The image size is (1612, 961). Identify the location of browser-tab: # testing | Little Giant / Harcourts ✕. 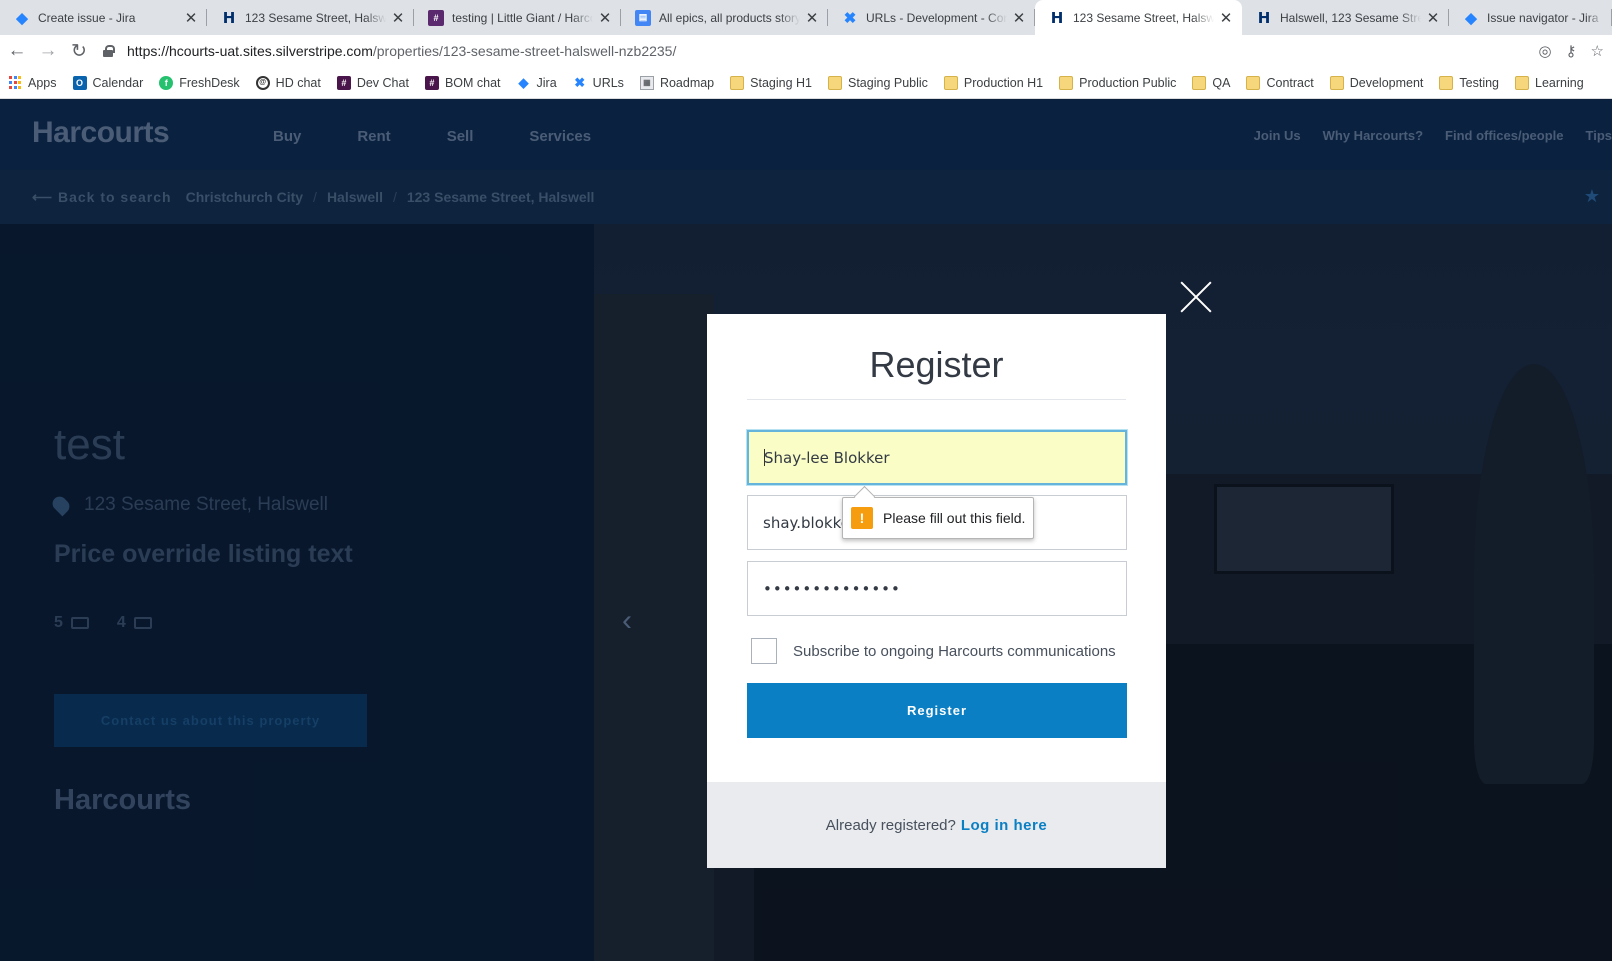
(517, 17).